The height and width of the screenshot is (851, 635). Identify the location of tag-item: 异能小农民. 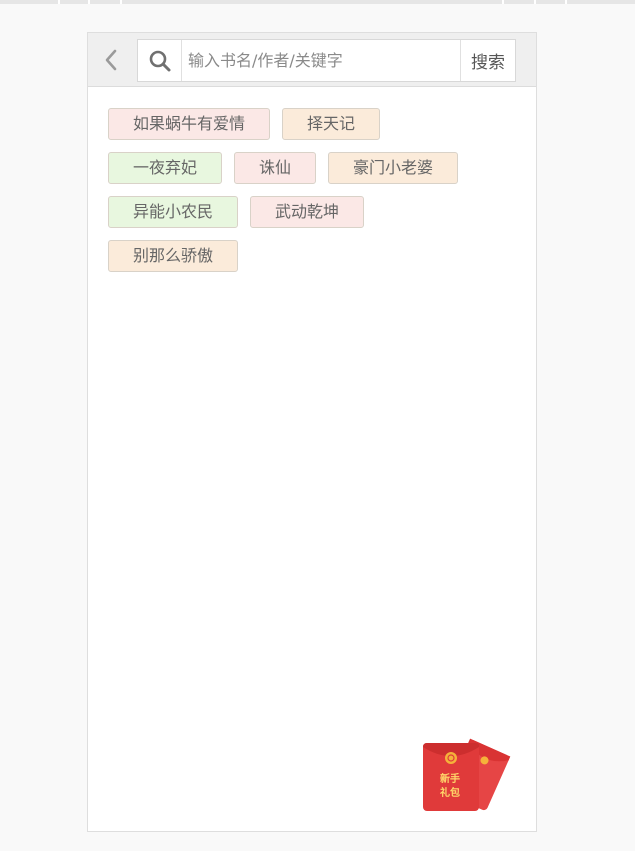
(173, 212).